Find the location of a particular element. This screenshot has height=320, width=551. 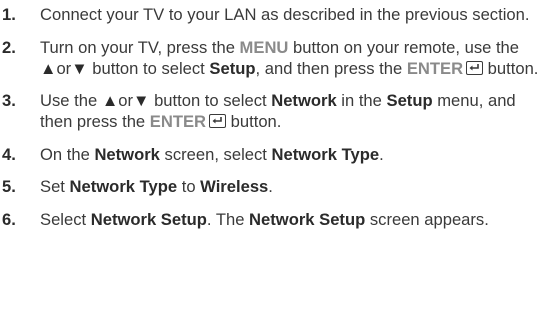

text-run: On the is located at coordinates (67, 154).